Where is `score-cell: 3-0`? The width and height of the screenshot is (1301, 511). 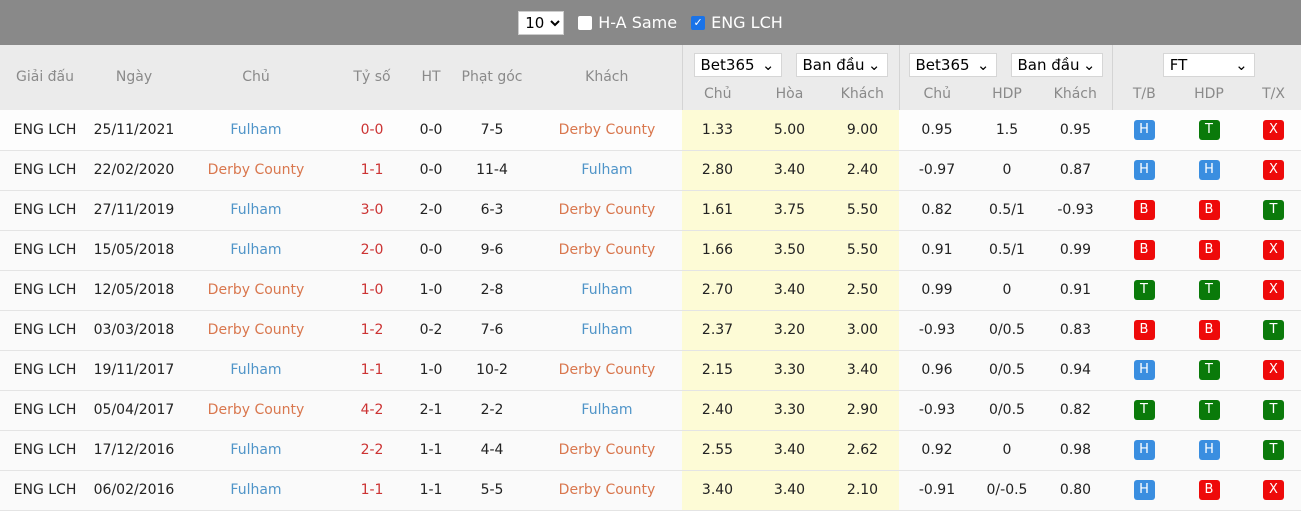 score-cell: 3-0 is located at coordinates (372, 210).